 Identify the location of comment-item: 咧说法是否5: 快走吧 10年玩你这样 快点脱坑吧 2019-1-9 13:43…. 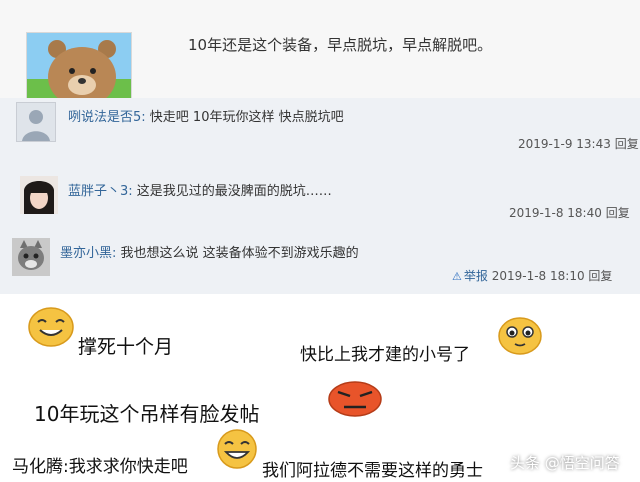
(320, 126).